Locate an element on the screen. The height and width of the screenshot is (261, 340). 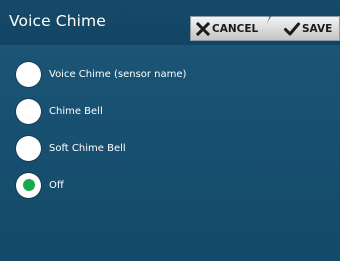
option-off: Off is located at coordinates (40, 185).